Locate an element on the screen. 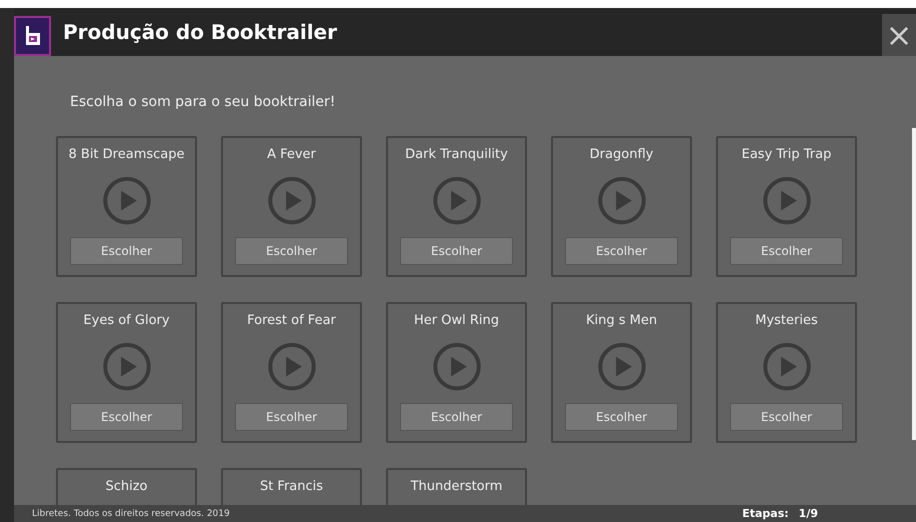  close-button: × is located at coordinates (899, 35).